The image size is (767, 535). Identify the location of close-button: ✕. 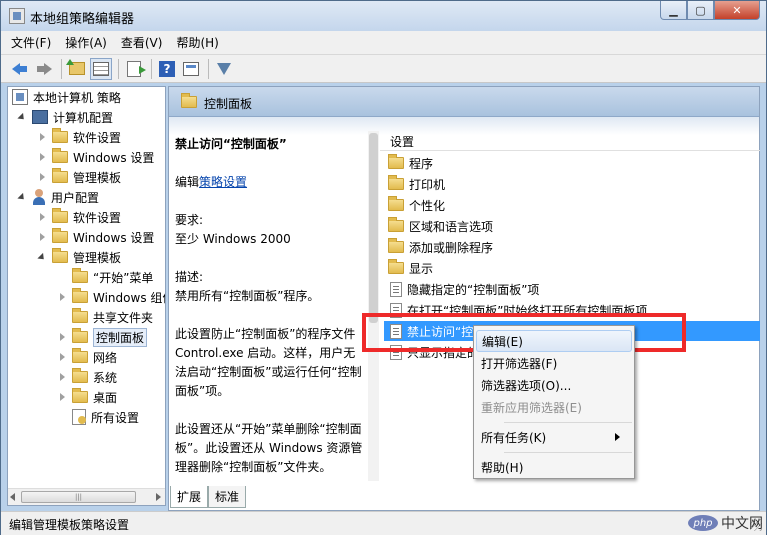
(737, 10).